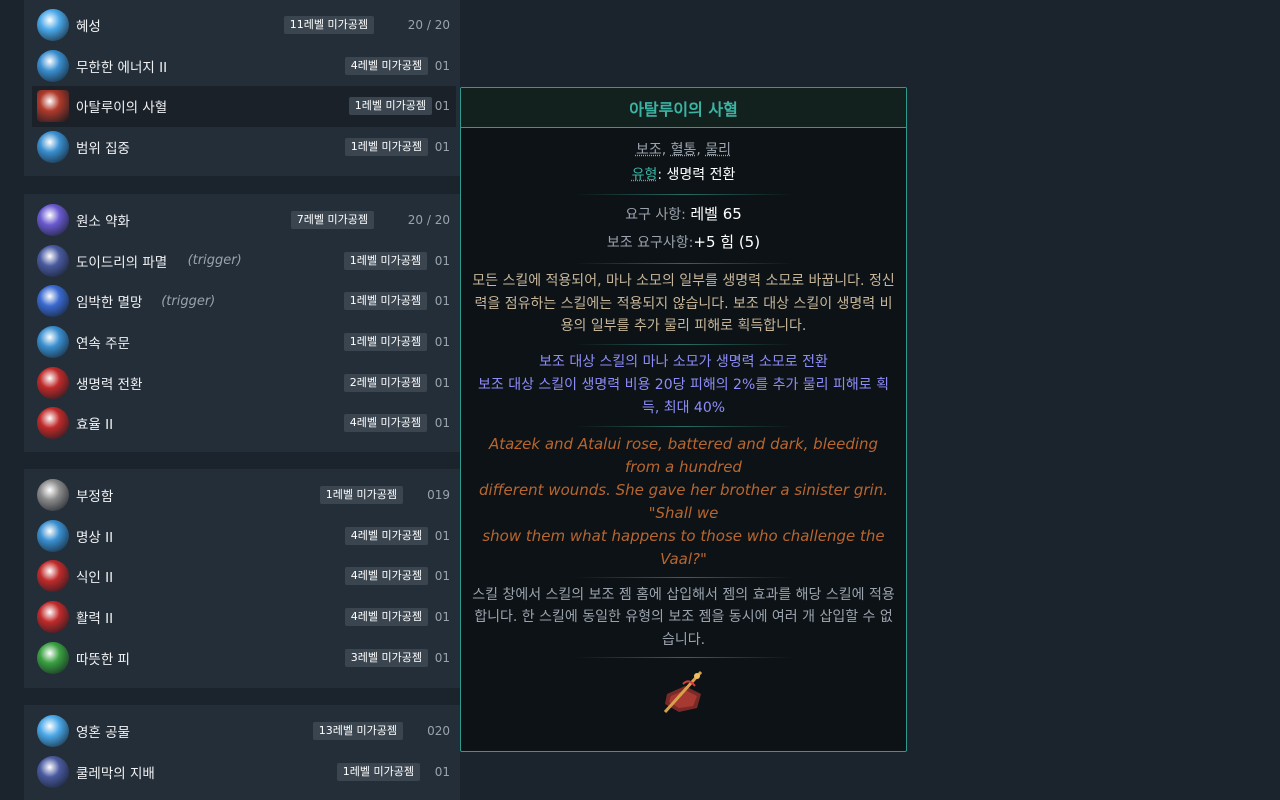 The image size is (1280, 800). What do you see at coordinates (95, 619) in the screenshot?
I see `gem-name: 활력 II` at bounding box center [95, 619].